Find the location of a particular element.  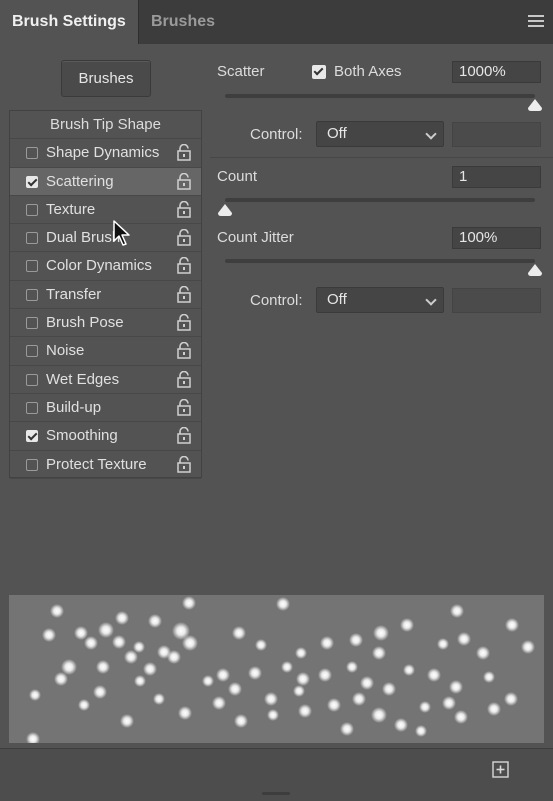

brush-option-build-up: Build-up is located at coordinates (105, 408).